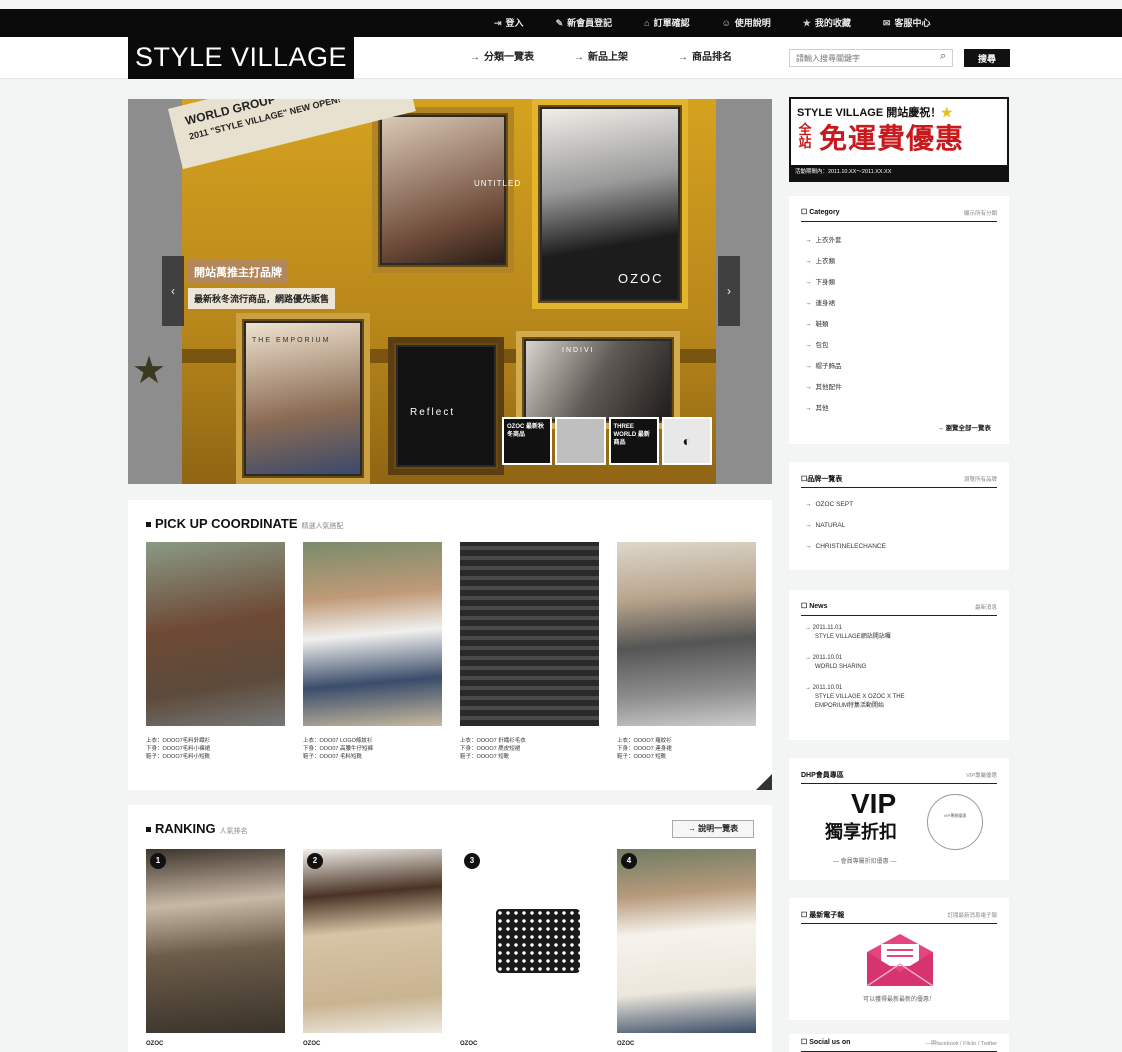 The image size is (1122, 1052). I want to click on brand-label: OZOC SEPT, so click(834, 504).